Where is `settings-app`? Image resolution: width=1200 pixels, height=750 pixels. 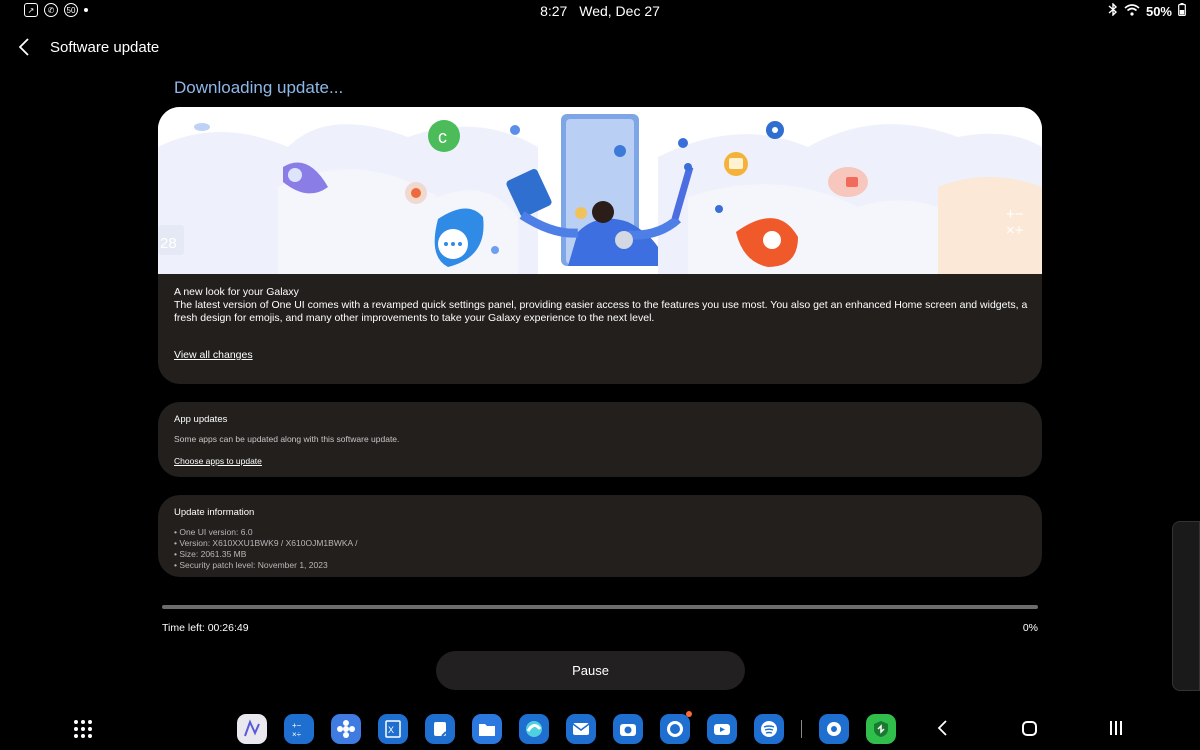
settings-app is located at coordinates (834, 729).